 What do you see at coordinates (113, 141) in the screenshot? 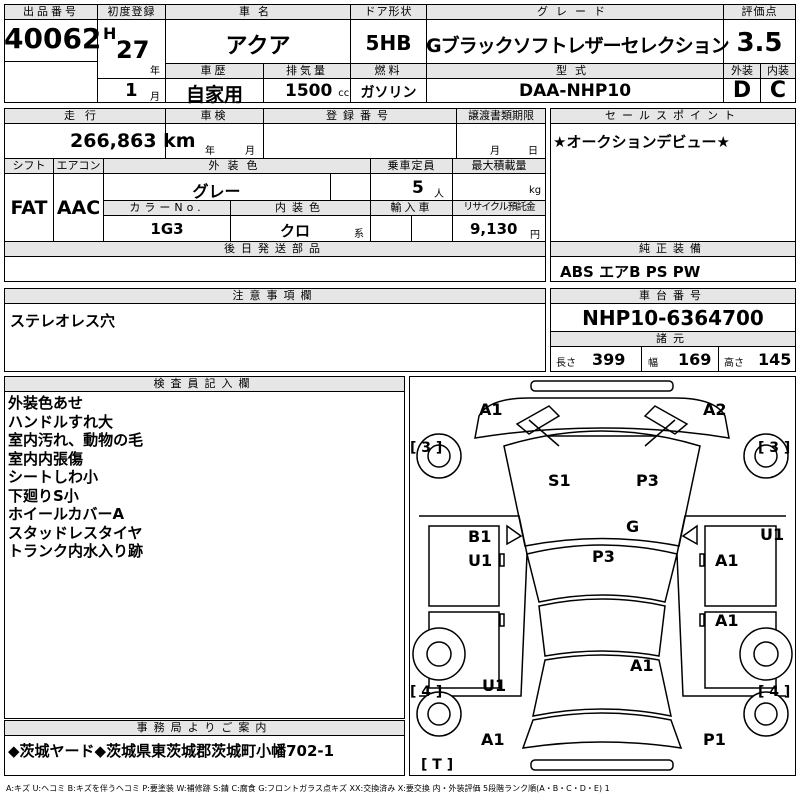
I see `mileage-value: 266,863` at bounding box center [113, 141].